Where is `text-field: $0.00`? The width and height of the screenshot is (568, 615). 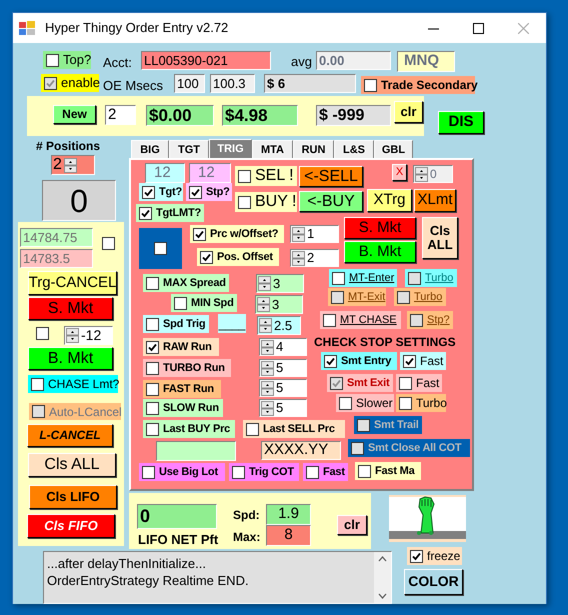
text-field: $0.00 is located at coordinates (180, 115).